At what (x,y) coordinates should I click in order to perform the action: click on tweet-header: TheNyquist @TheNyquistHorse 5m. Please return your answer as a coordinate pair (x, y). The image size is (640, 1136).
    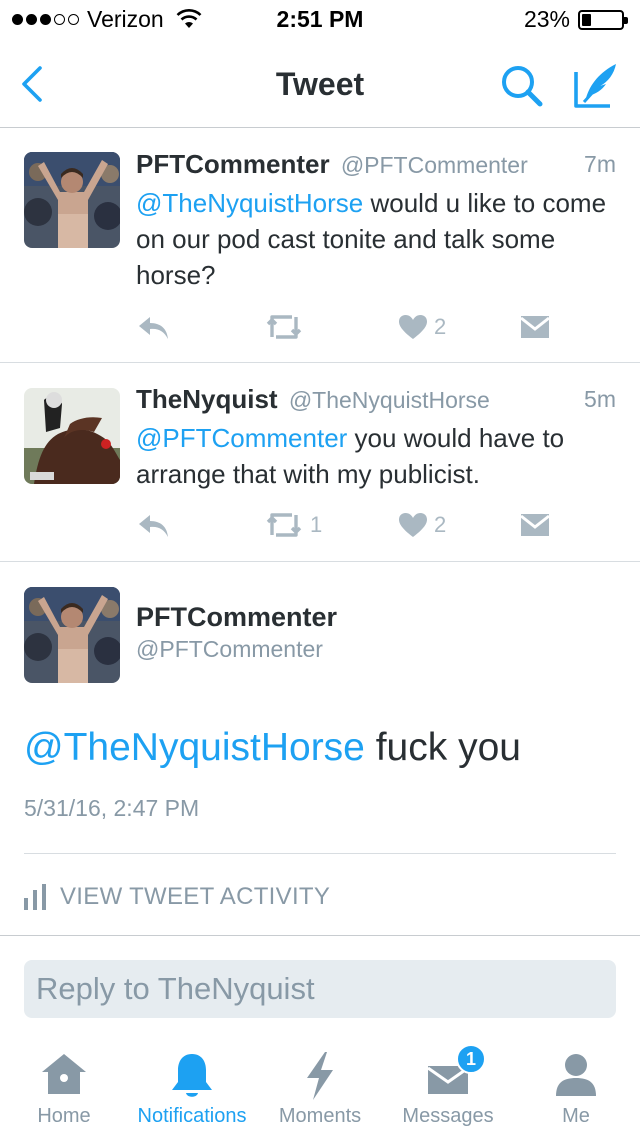
    Looking at the image, I should click on (376, 399).